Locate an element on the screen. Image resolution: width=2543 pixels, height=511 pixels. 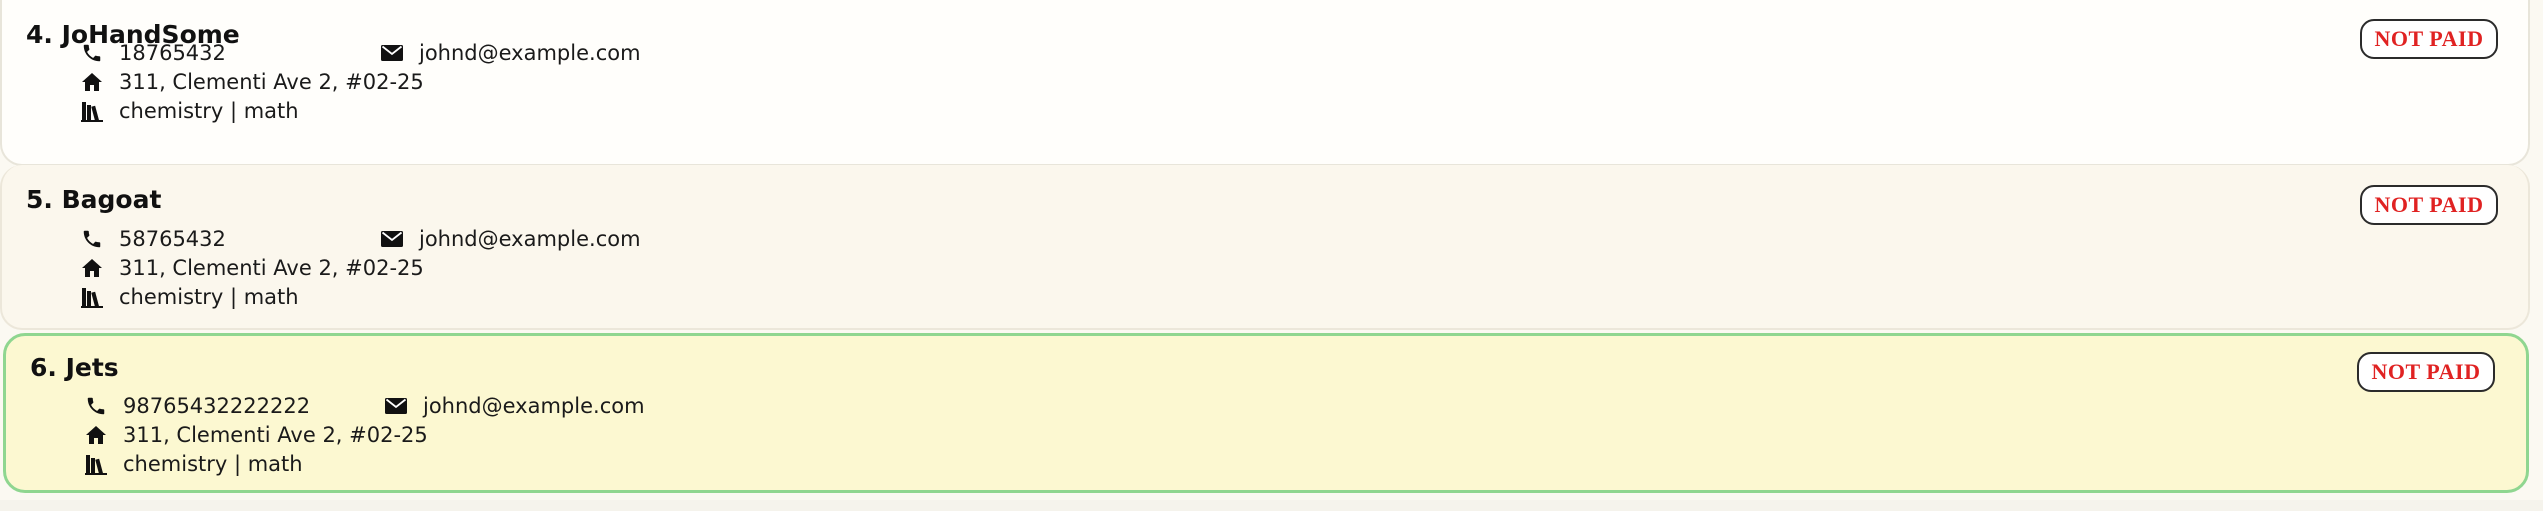
person-name: 6. Jets is located at coordinates (74, 367).